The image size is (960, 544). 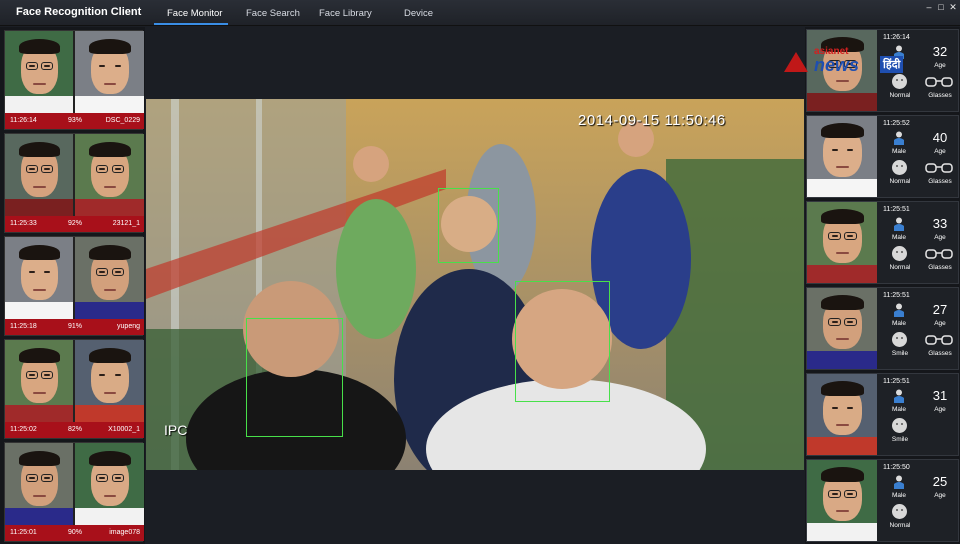 I want to click on match-info-bar: 11:25:33 92% 23121_1, so click(x=74, y=224).